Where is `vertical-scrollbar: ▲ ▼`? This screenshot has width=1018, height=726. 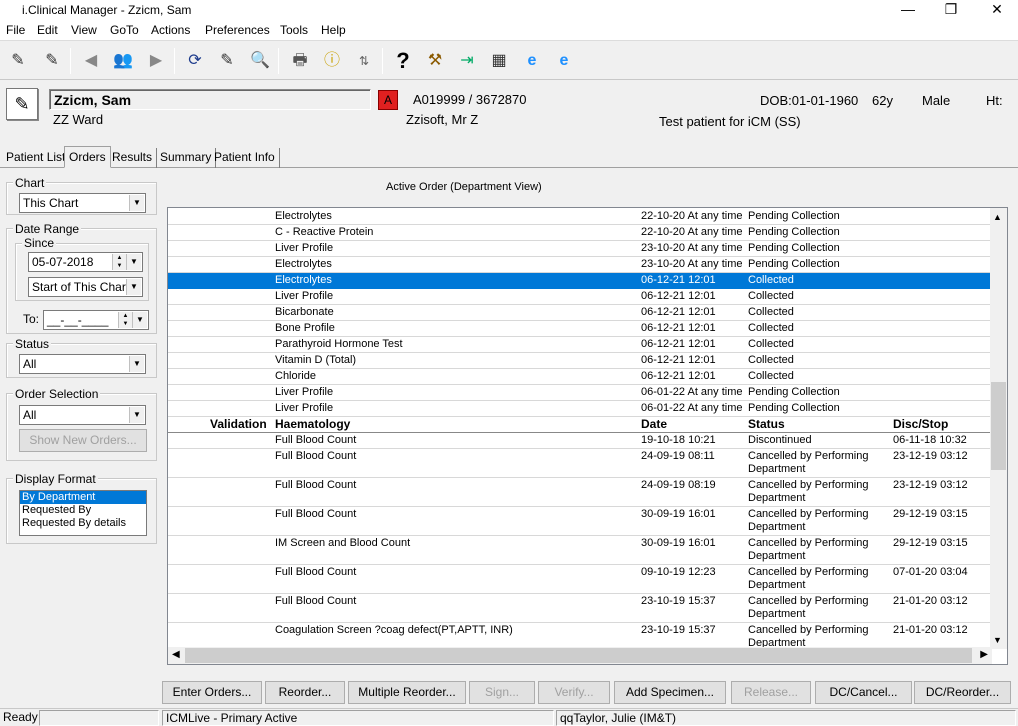 vertical-scrollbar: ▲ ▼ is located at coordinates (998, 428).